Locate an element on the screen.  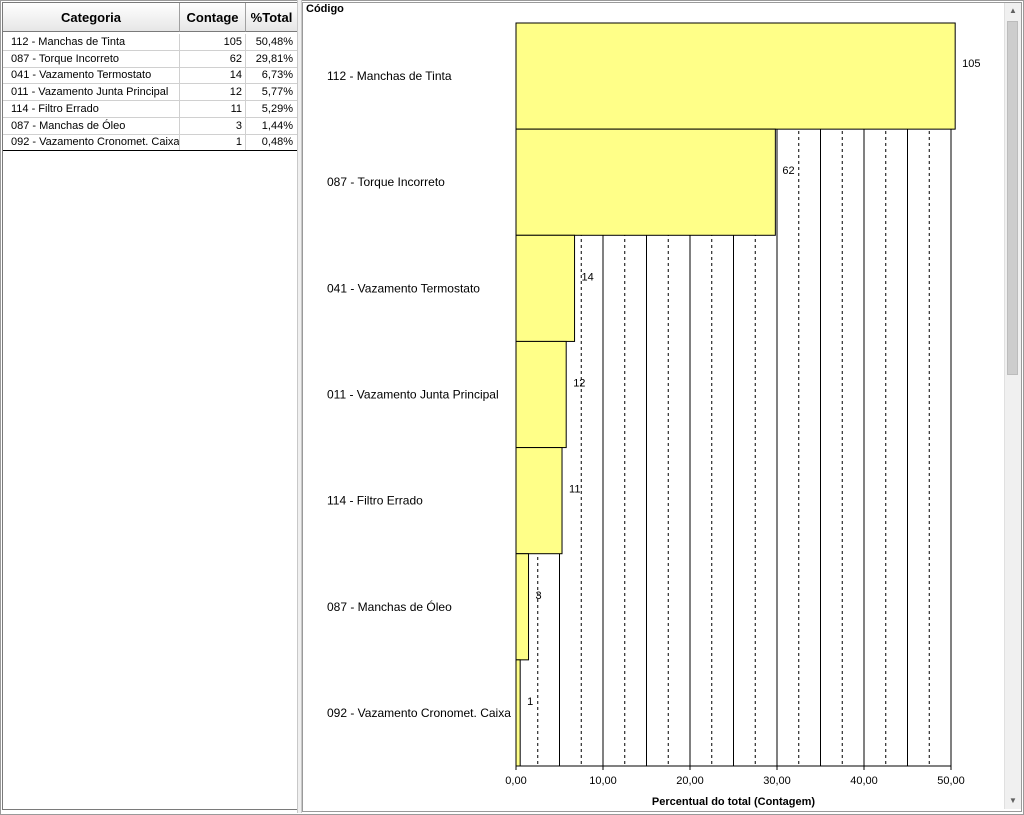
category-label: 112 - Manchas de Tinta is located at coordinates (389, 76).